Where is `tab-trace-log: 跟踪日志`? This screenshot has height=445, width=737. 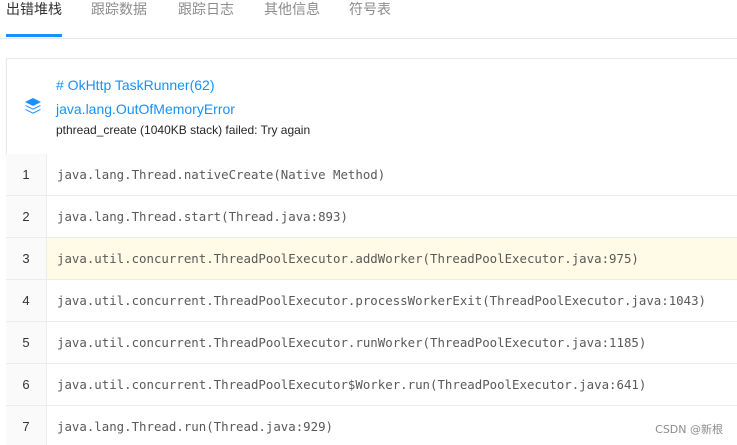 tab-trace-log: 跟踪日志 is located at coordinates (206, 19).